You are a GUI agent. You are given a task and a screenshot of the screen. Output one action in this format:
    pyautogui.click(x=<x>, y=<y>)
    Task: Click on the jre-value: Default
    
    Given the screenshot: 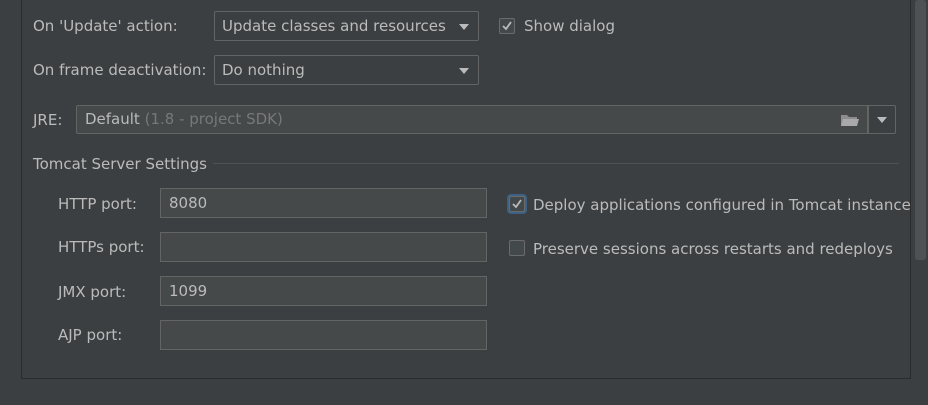 What is the action you would take?
    pyautogui.click(x=112, y=119)
    